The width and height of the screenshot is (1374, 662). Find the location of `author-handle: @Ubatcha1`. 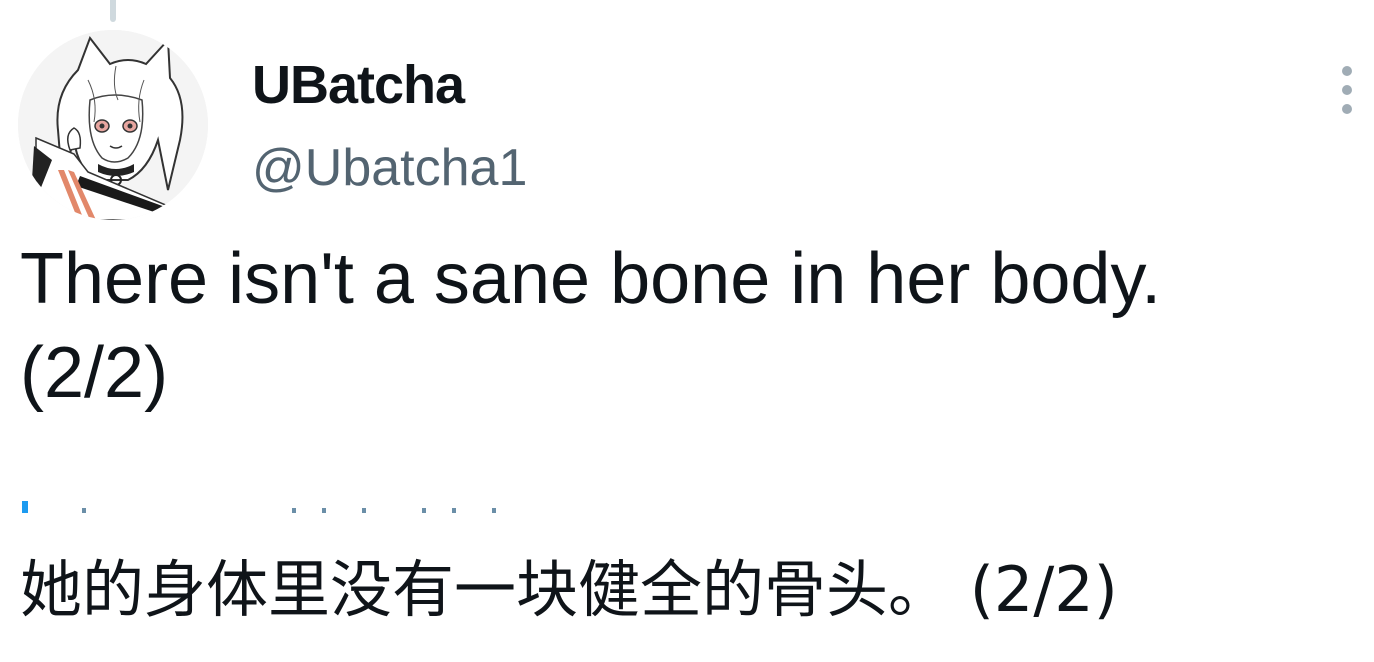

author-handle: @Ubatcha1 is located at coordinates (389, 168).